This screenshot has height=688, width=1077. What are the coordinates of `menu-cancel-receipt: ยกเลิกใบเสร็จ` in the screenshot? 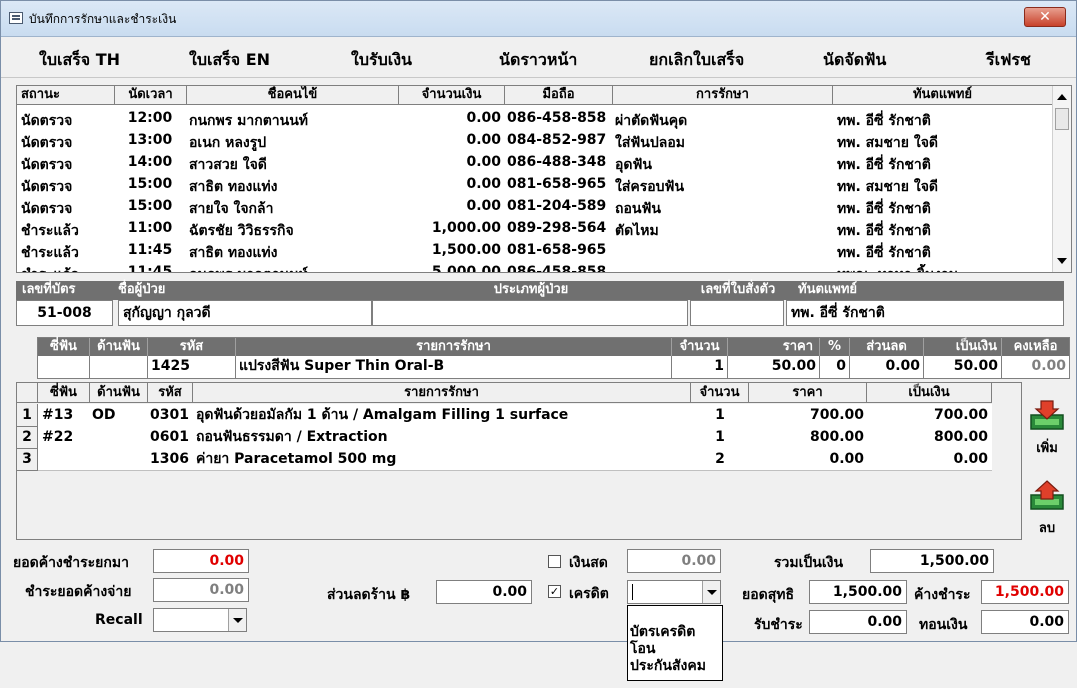 It's located at (696, 60).